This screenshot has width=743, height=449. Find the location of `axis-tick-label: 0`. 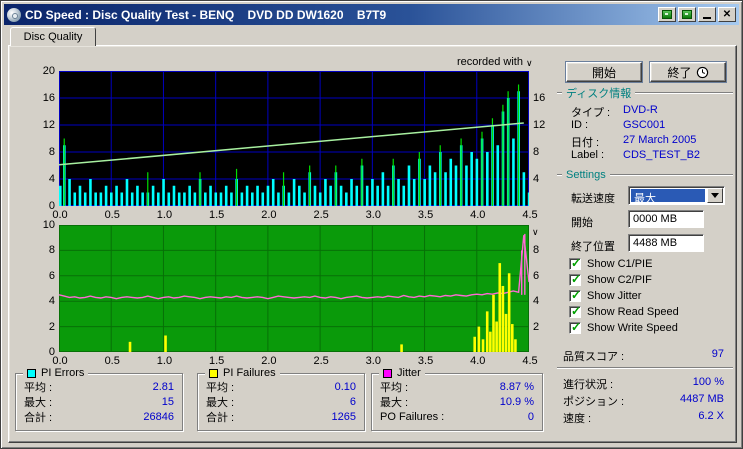

axis-tick-label: 0 is located at coordinates (51, 206).